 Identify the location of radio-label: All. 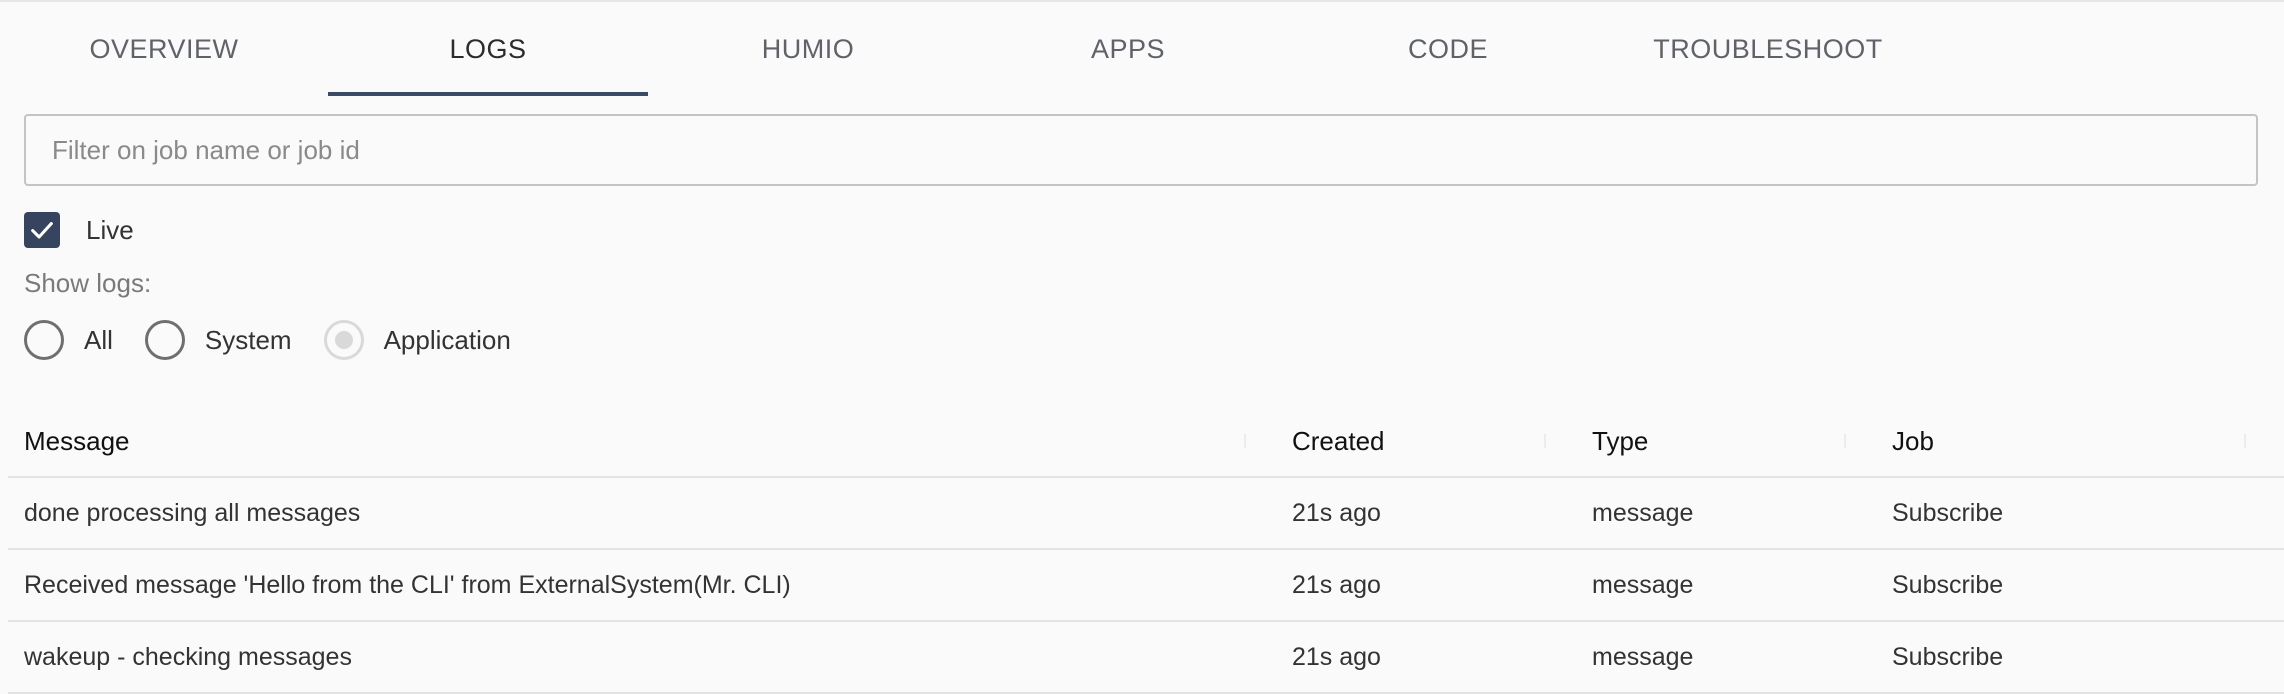
(98, 339).